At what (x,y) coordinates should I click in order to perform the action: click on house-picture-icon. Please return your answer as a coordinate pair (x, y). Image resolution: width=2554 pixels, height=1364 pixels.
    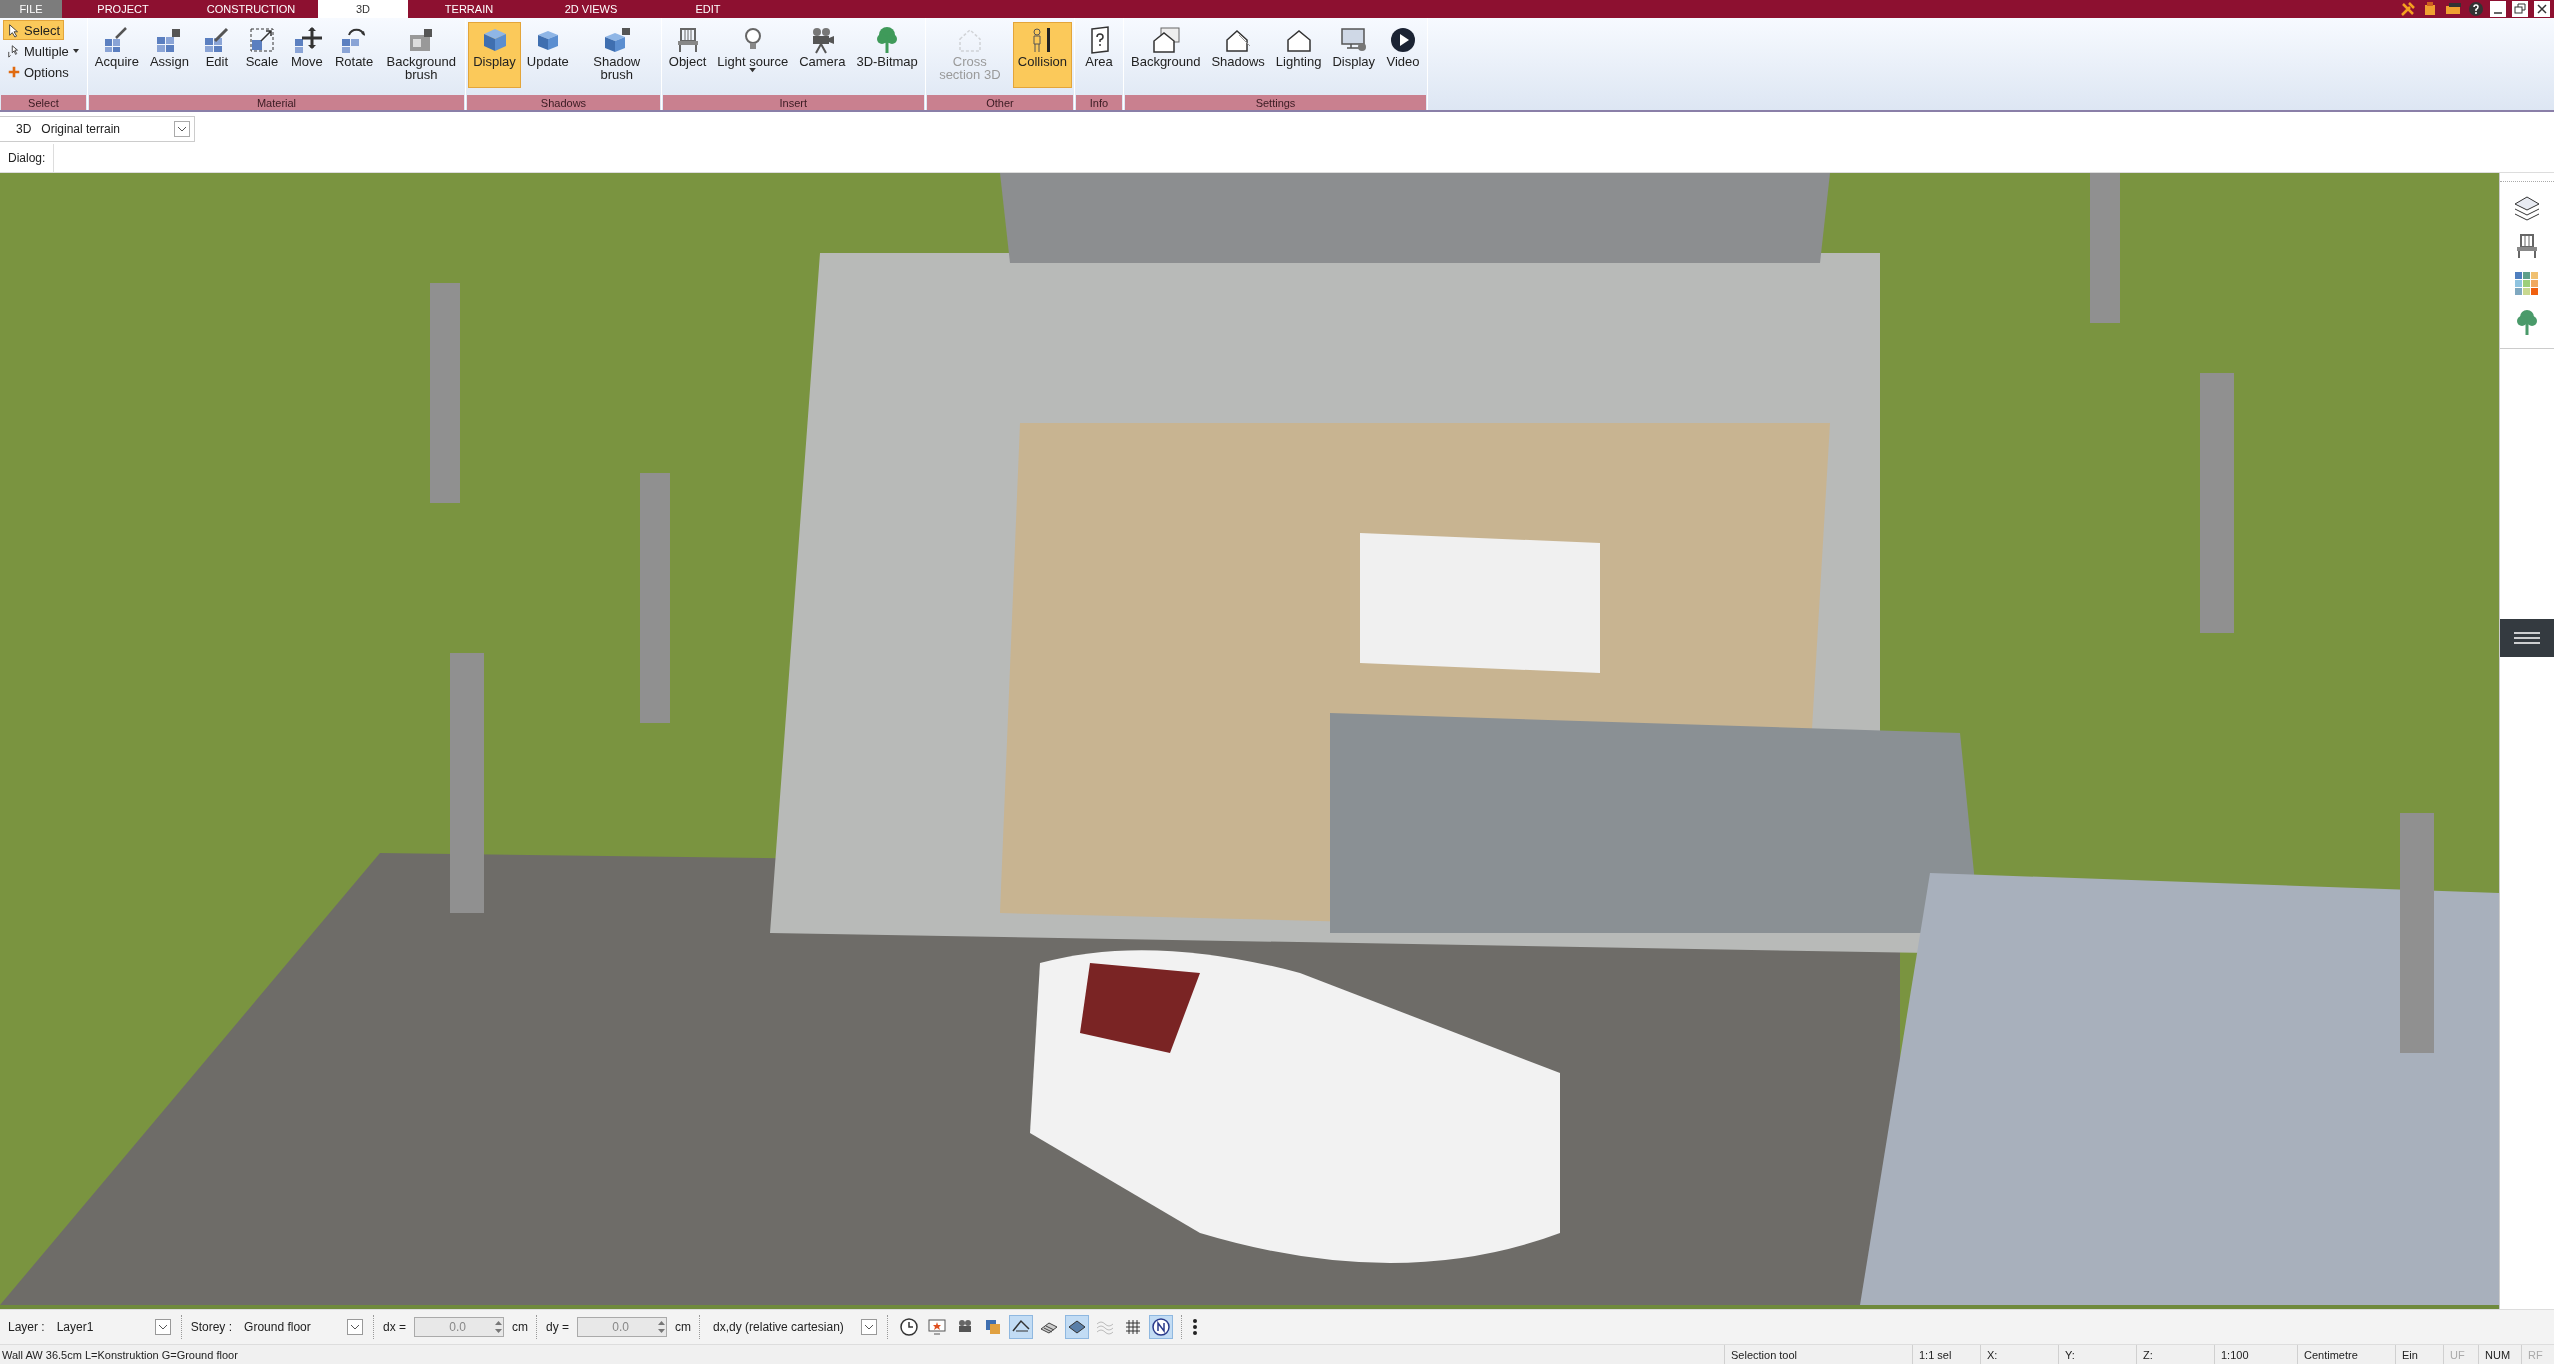
    Looking at the image, I should click on (1165, 40).